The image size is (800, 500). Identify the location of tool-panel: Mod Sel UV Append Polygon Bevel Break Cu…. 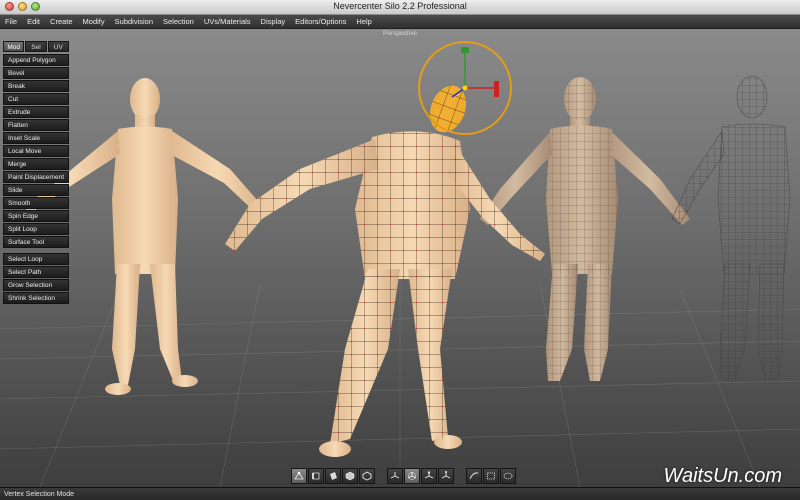
(36, 173).